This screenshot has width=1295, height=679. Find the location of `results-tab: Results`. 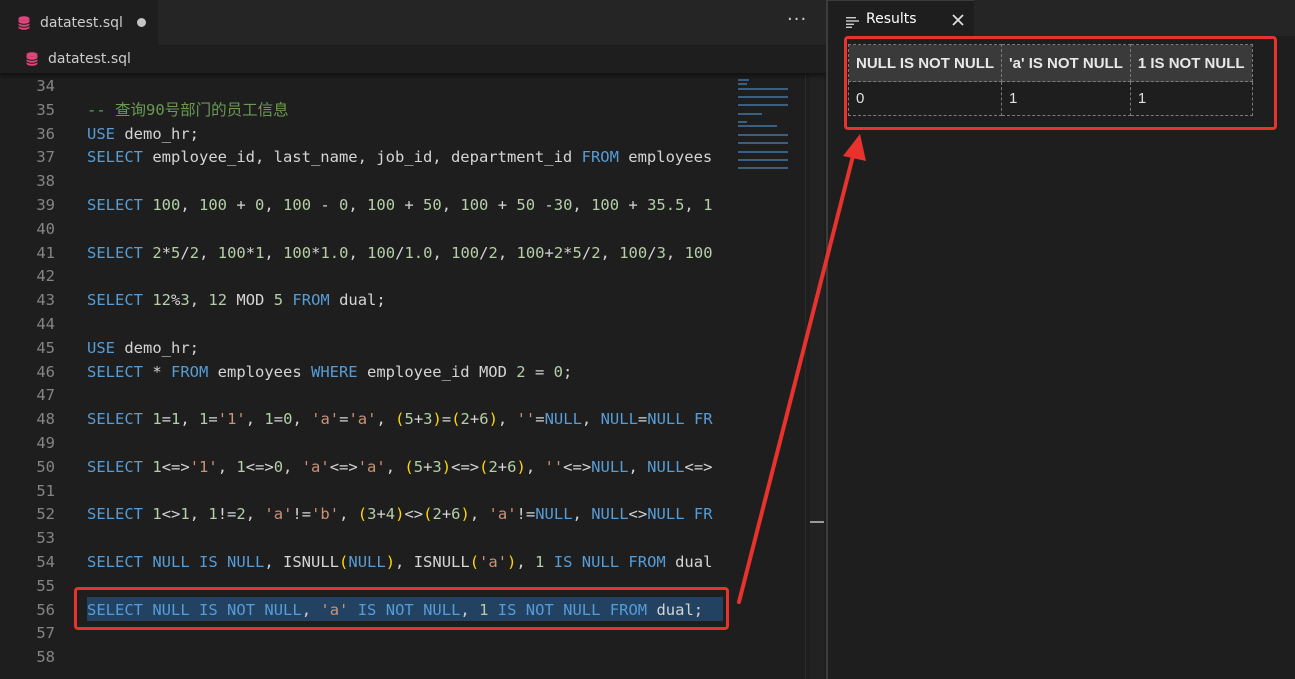

results-tab: Results is located at coordinates (901, 18).